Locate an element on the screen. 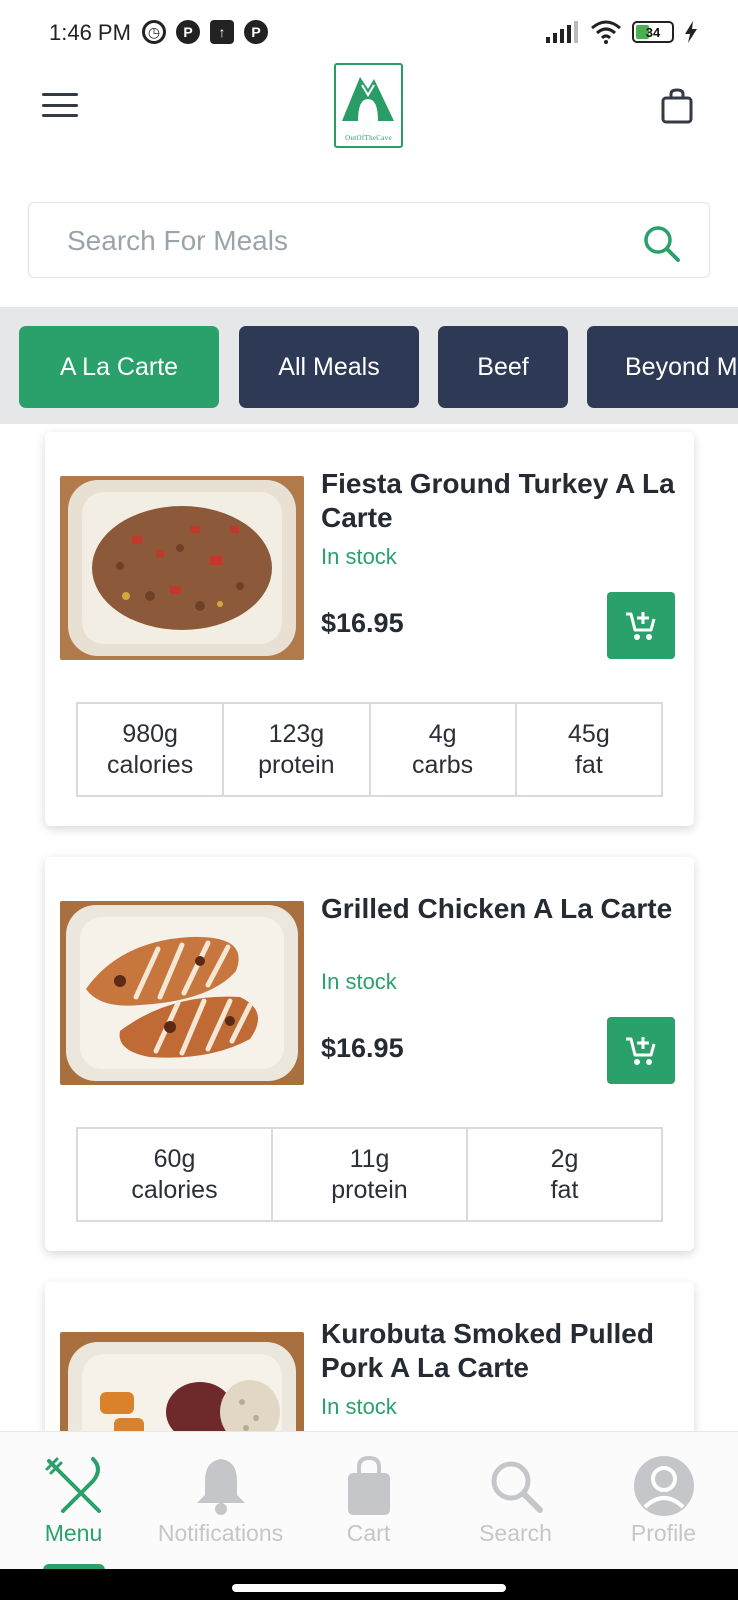 The height and width of the screenshot is (1600, 738). alarm-icon: ◷ is located at coordinates (154, 32).